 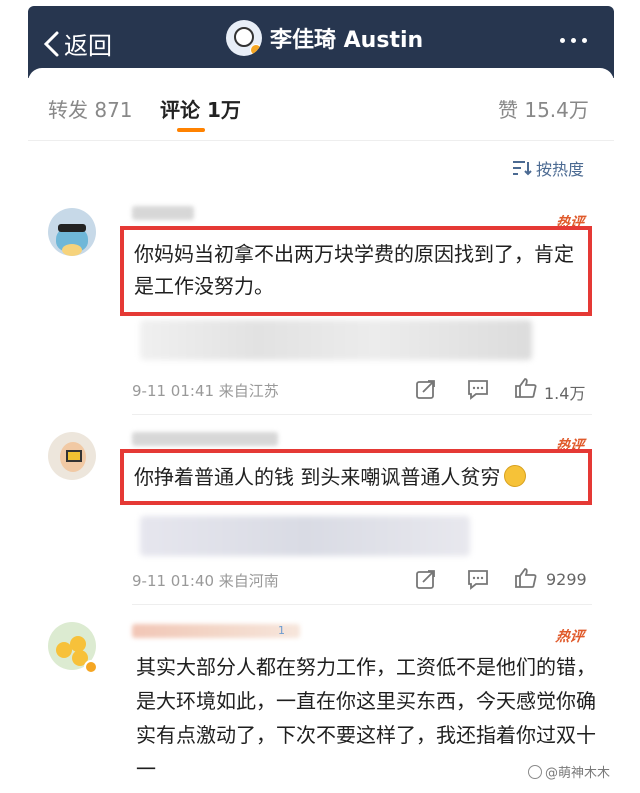 I want to click on like-count: 9299, so click(x=566, y=579).